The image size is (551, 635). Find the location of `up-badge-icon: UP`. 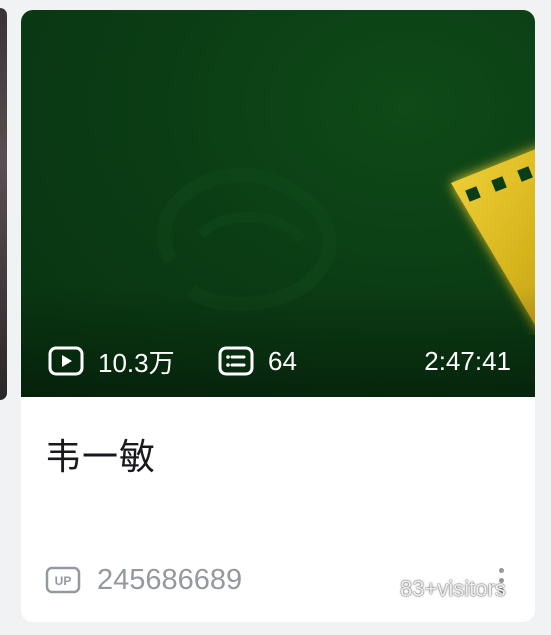

up-badge-icon: UP is located at coordinates (63, 580).